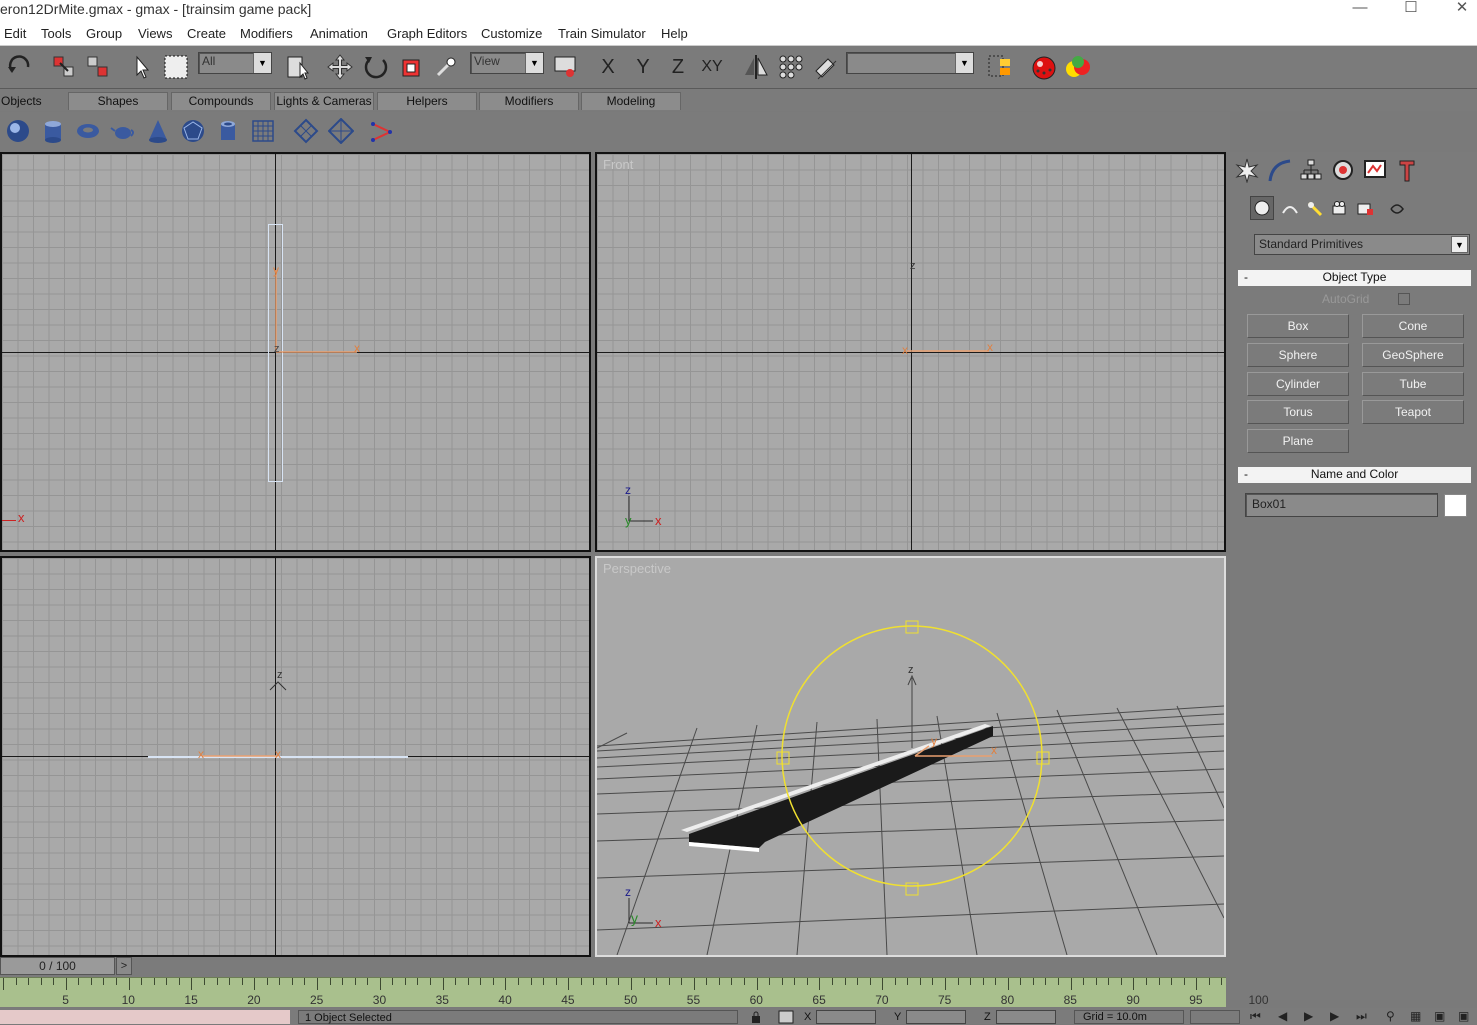 This screenshot has height=1025, width=1477. I want to click on create-panel-icon, so click(1247, 170).